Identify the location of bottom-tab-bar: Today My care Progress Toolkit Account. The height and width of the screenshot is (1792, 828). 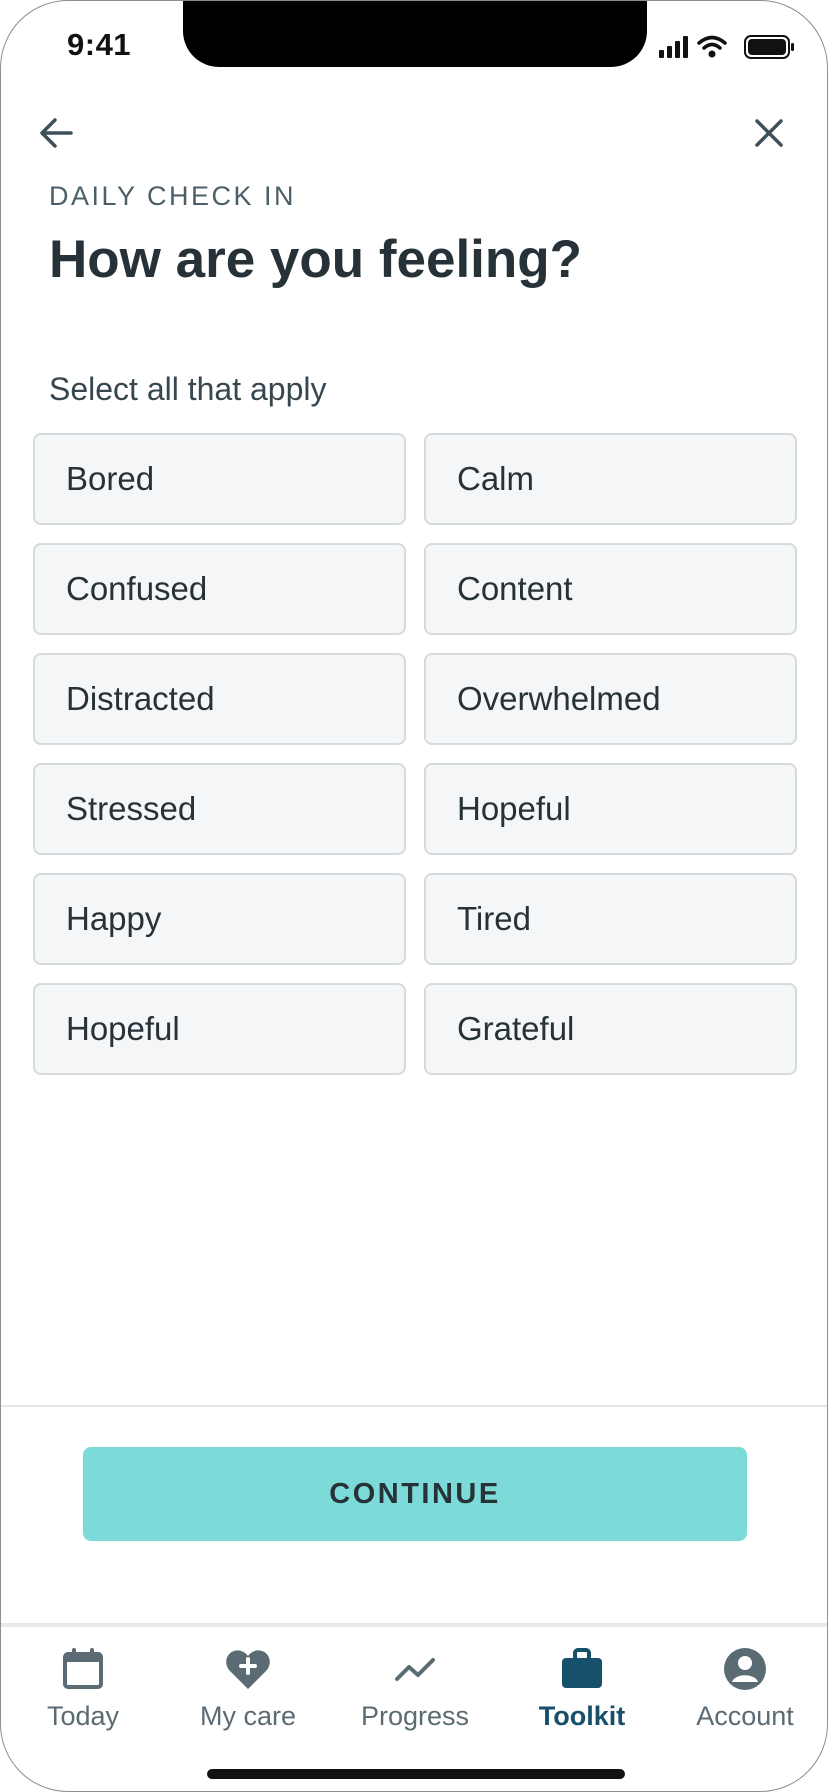
(414, 1692).